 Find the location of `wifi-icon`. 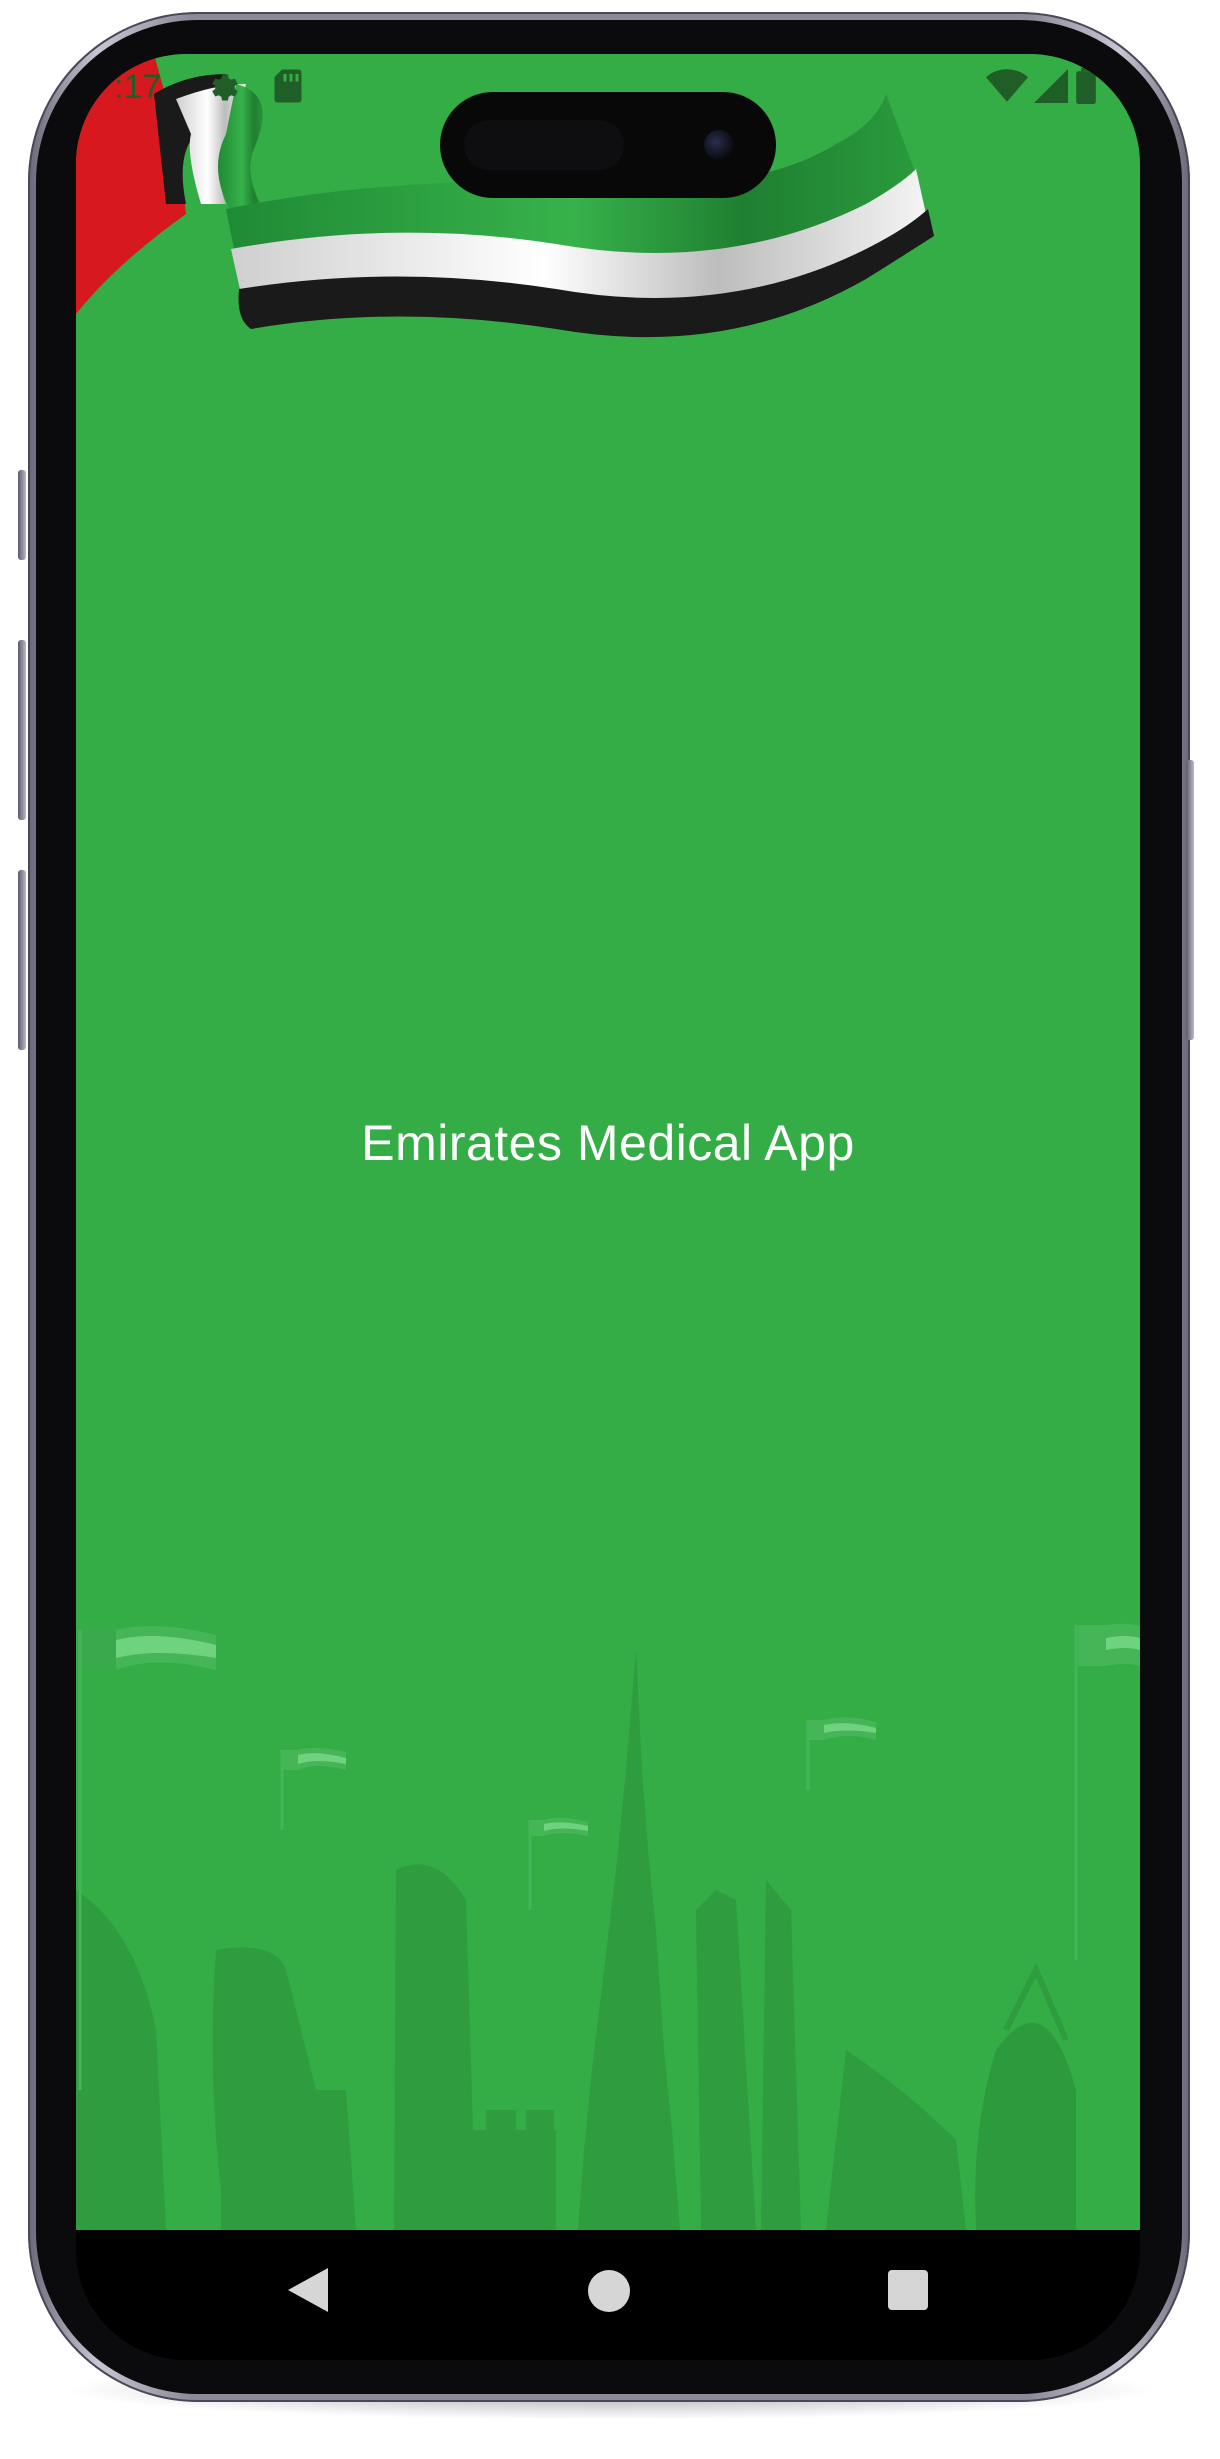

wifi-icon is located at coordinates (1007, 88).